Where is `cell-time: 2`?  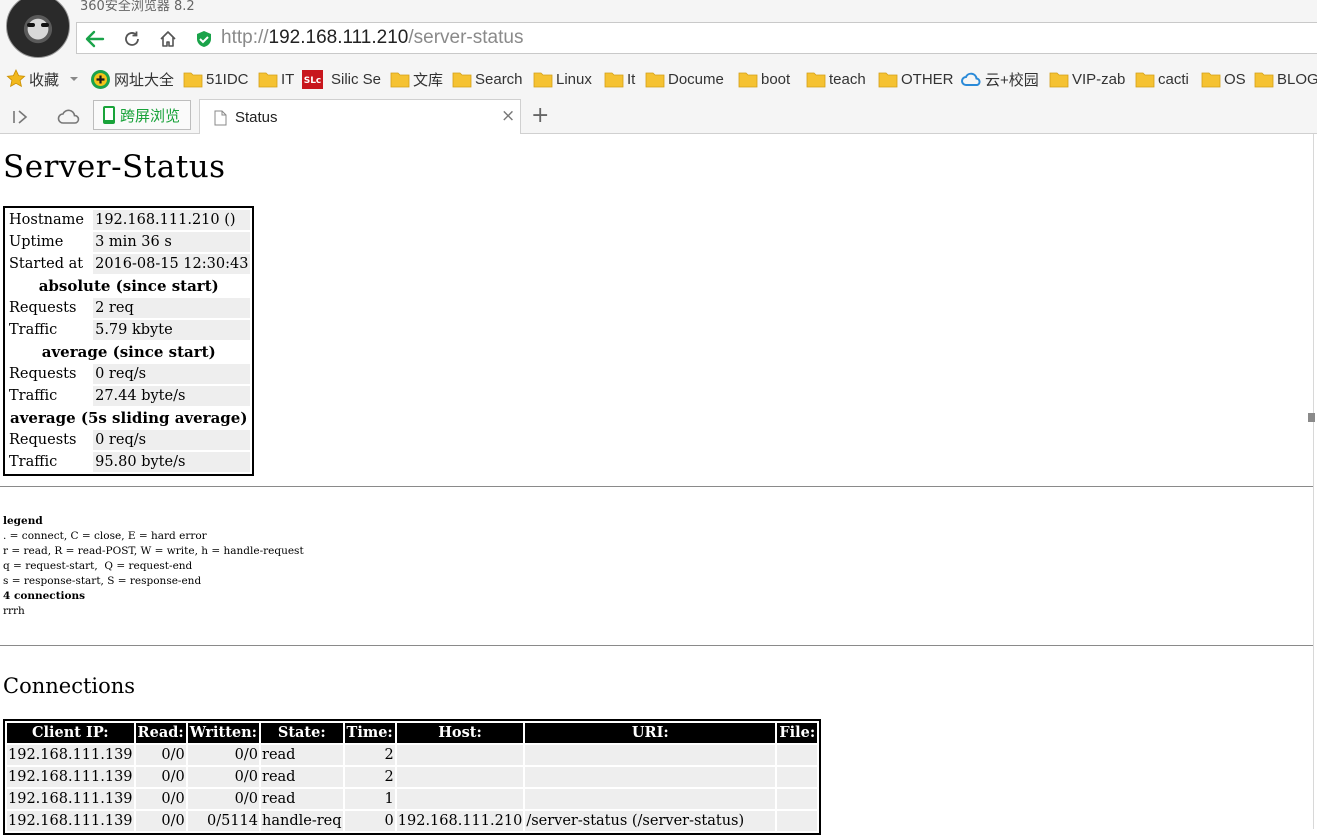 cell-time: 2 is located at coordinates (369, 777).